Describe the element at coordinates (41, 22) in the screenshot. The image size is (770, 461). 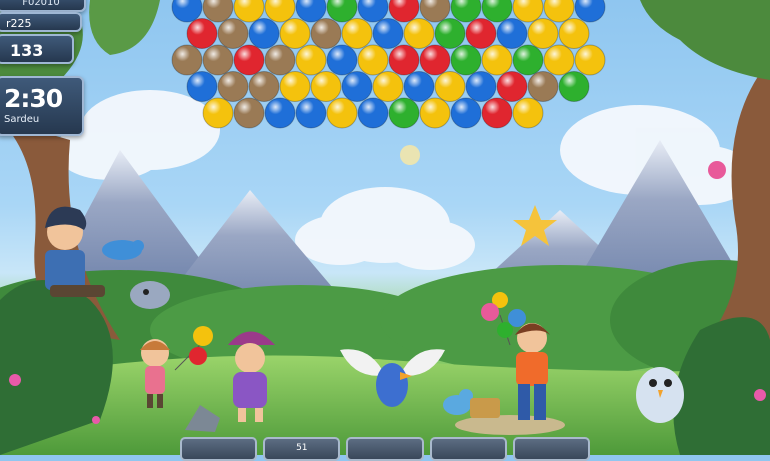
I see `hud-coins: r225` at that location.